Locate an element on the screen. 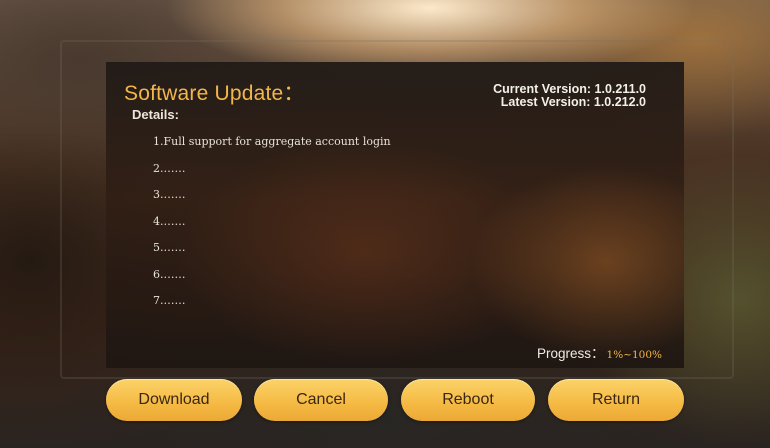 This screenshot has height=448, width=770. progress-indicator: Progress： 1%~100% is located at coordinates (599, 352).